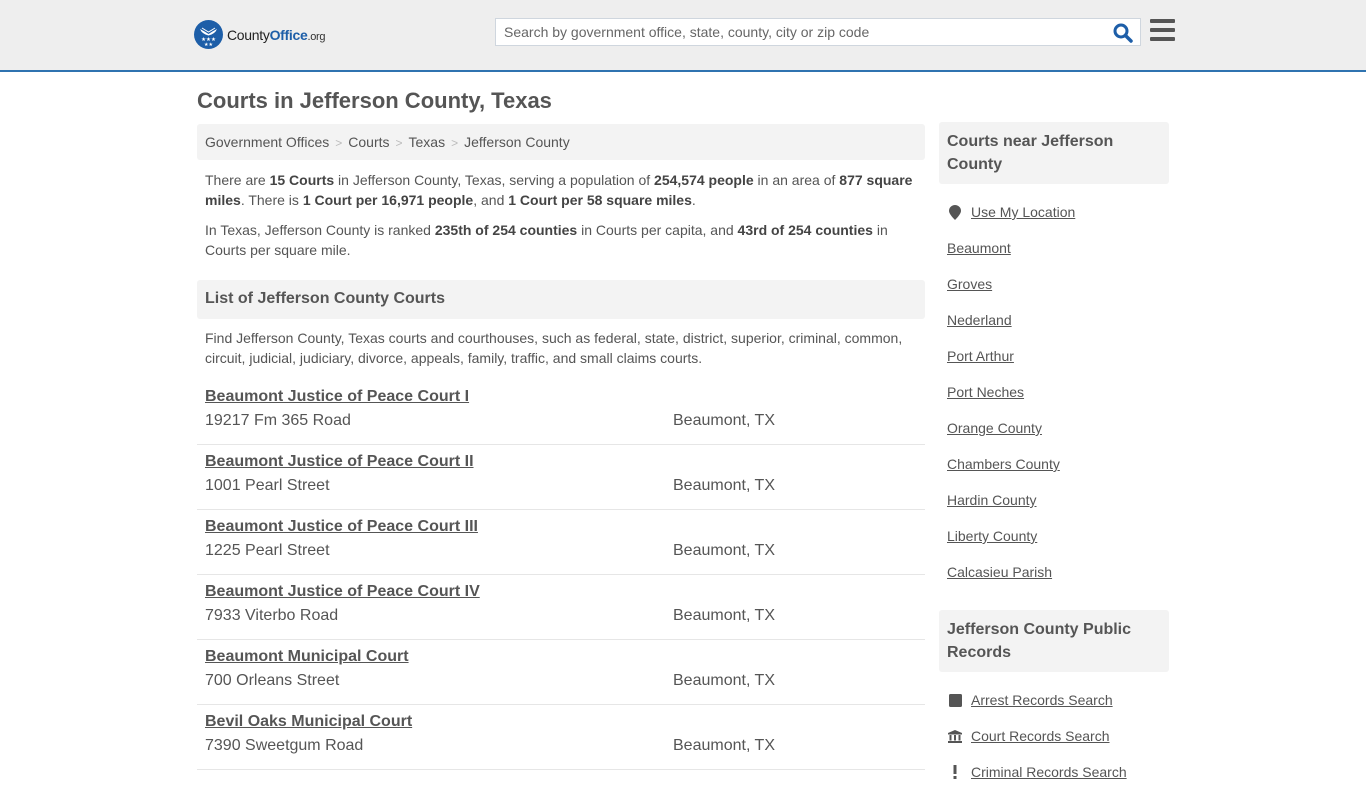 Image resolution: width=1366 pixels, height=790 pixels. Describe the element at coordinates (368, 142) in the screenshot. I see `breadcrumb-courts: Courts` at that location.